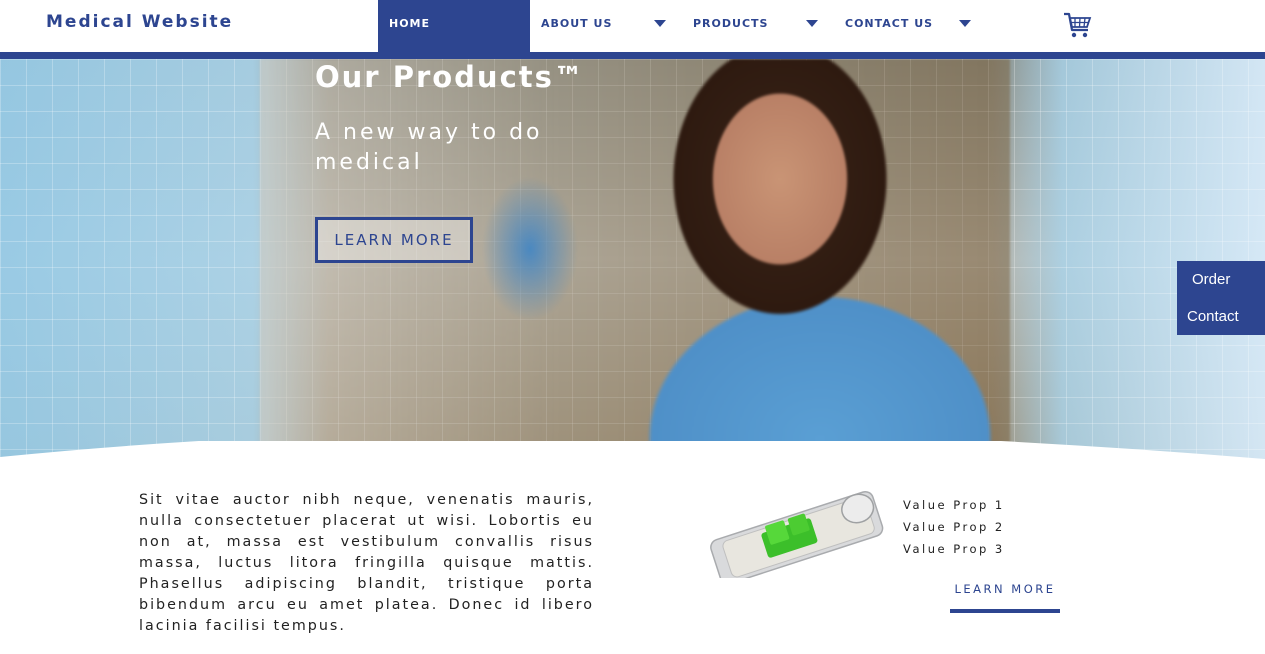 This screenshot has height=654, width=1265. What do you see at coordinates (1221, 298) in the screenshot?
I see `side-action-tab: Order Contact` at bounding box center [1221, 298].